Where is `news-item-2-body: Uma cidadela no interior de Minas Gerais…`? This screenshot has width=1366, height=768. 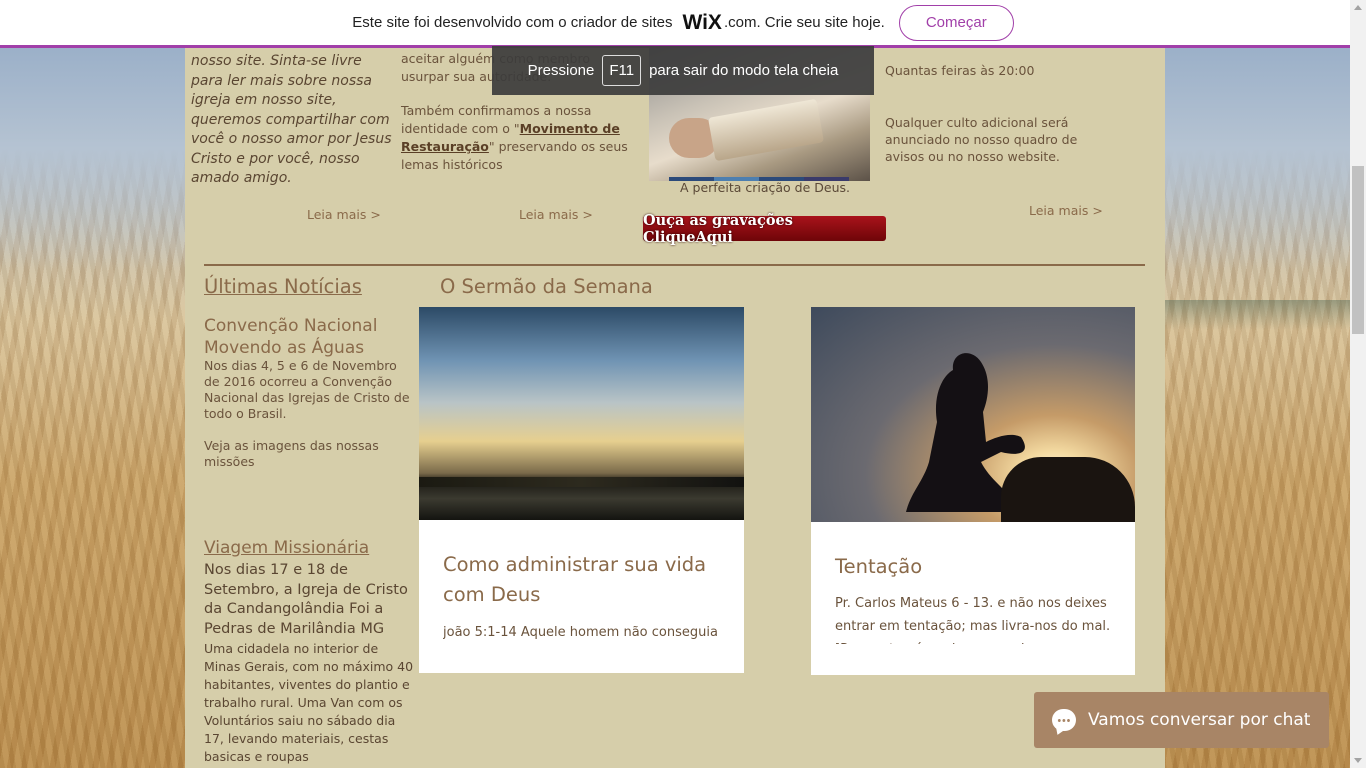
news-item-2-body: Uma cidadela no interior de Minas Gerais… is located at coordinates (309, 702).